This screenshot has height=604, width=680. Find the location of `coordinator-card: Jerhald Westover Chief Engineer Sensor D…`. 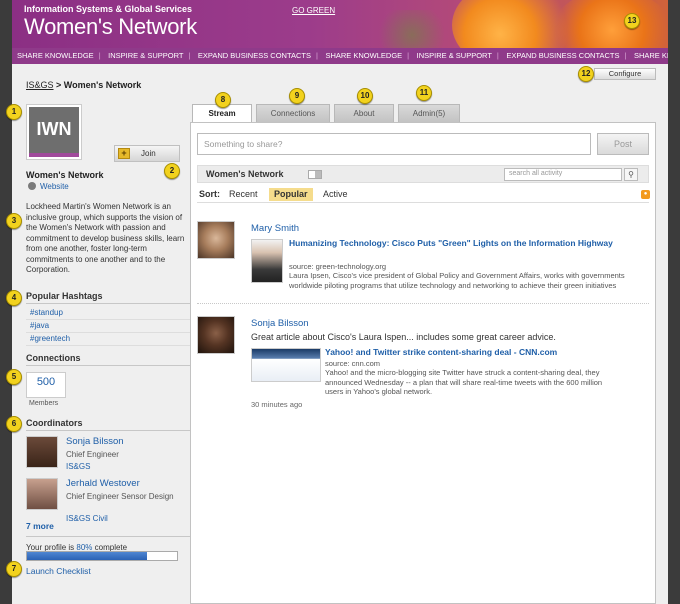

coordinator-card: Jerhald Westover Chief Engineer Sensor D… is located at coordinates (109, 500).